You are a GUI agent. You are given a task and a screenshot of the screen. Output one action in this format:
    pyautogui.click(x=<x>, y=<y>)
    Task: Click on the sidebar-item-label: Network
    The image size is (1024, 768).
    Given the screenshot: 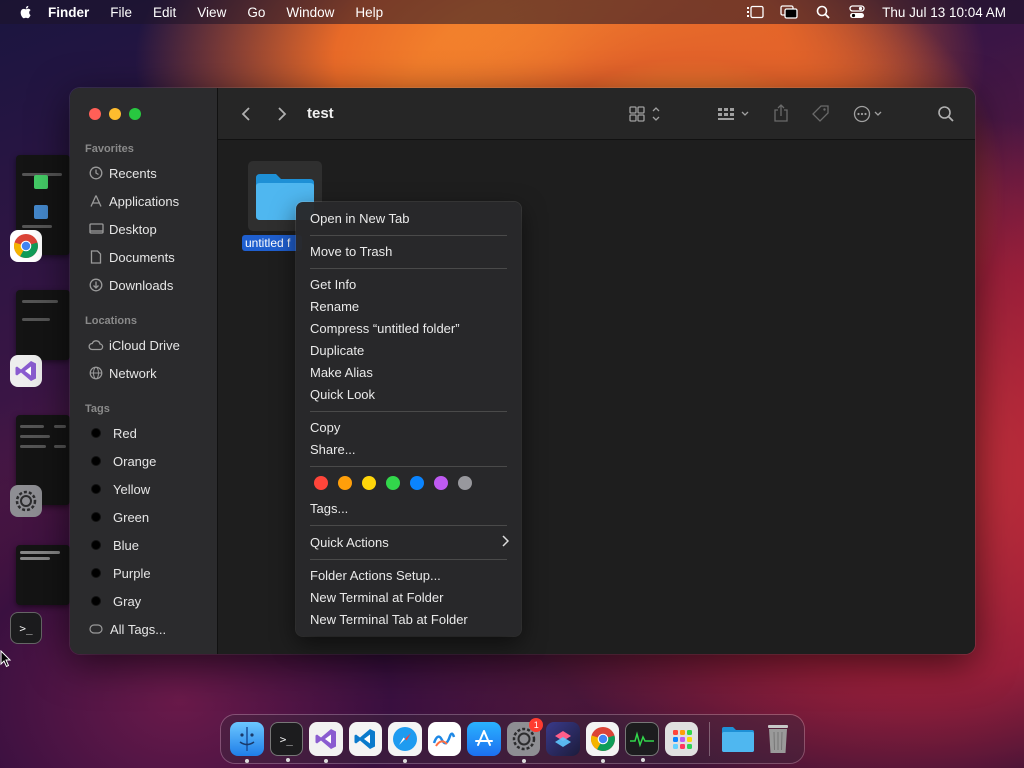 What is the action you would take?
    pyautogui.click(x=133, y=373)
    